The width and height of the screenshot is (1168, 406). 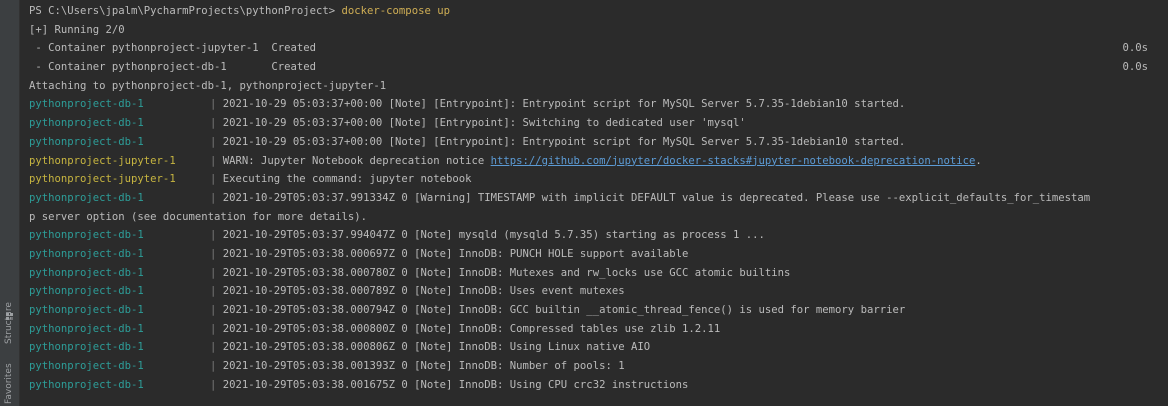 I want to click on command-text: docker-compose up, so click(x=395, y=11).